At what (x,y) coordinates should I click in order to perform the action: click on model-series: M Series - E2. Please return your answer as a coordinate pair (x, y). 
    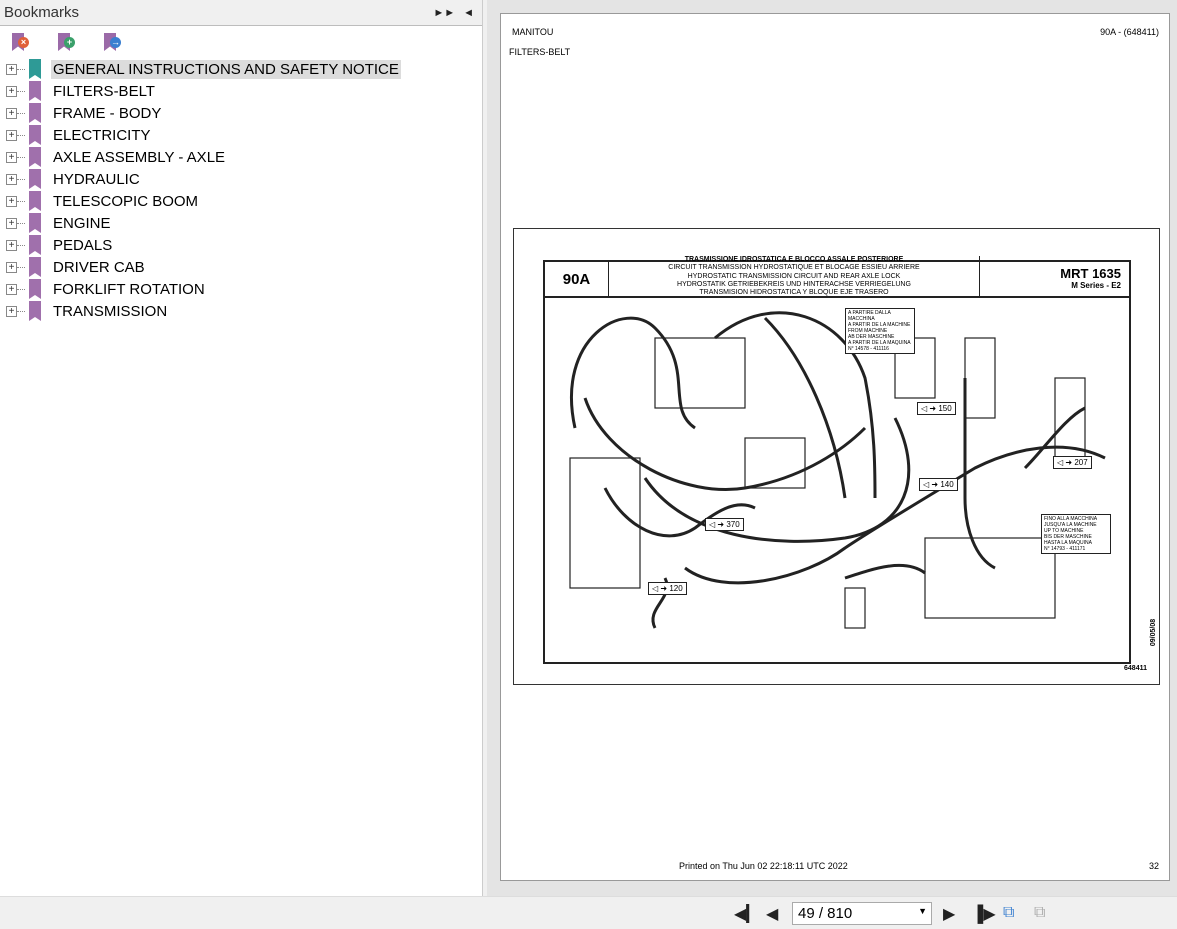
    Looking at the image, I should click on (1096, 285).